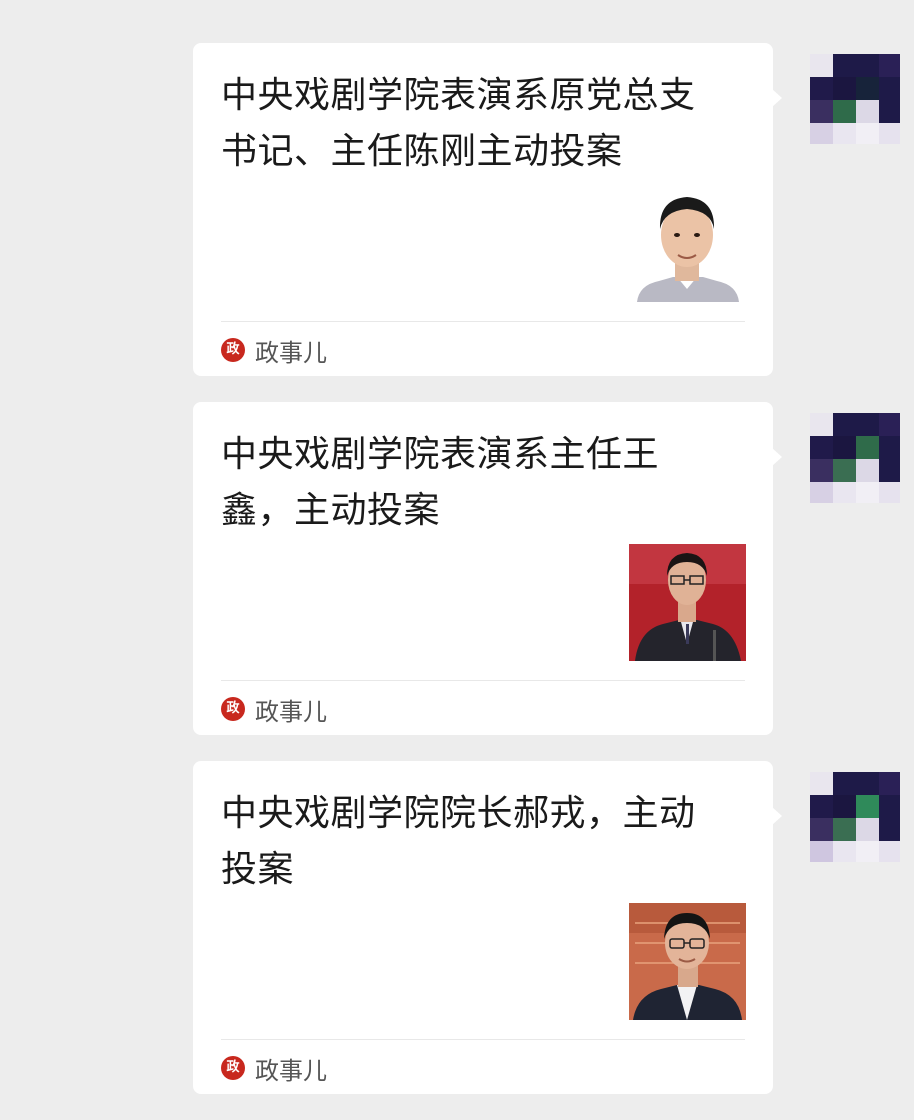  I want to click on article-title: 中央戏剧学院院长郝戎，主动投案, so click(458, 841).